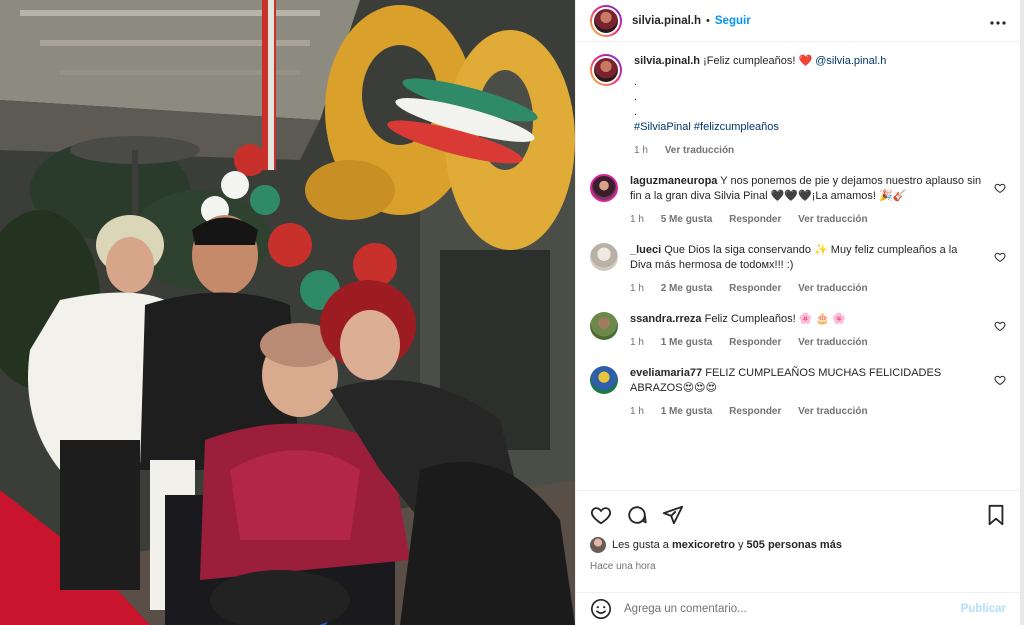  I want to click on caption-text: ¡Feliz cumpleaños!, so click(749, 61).